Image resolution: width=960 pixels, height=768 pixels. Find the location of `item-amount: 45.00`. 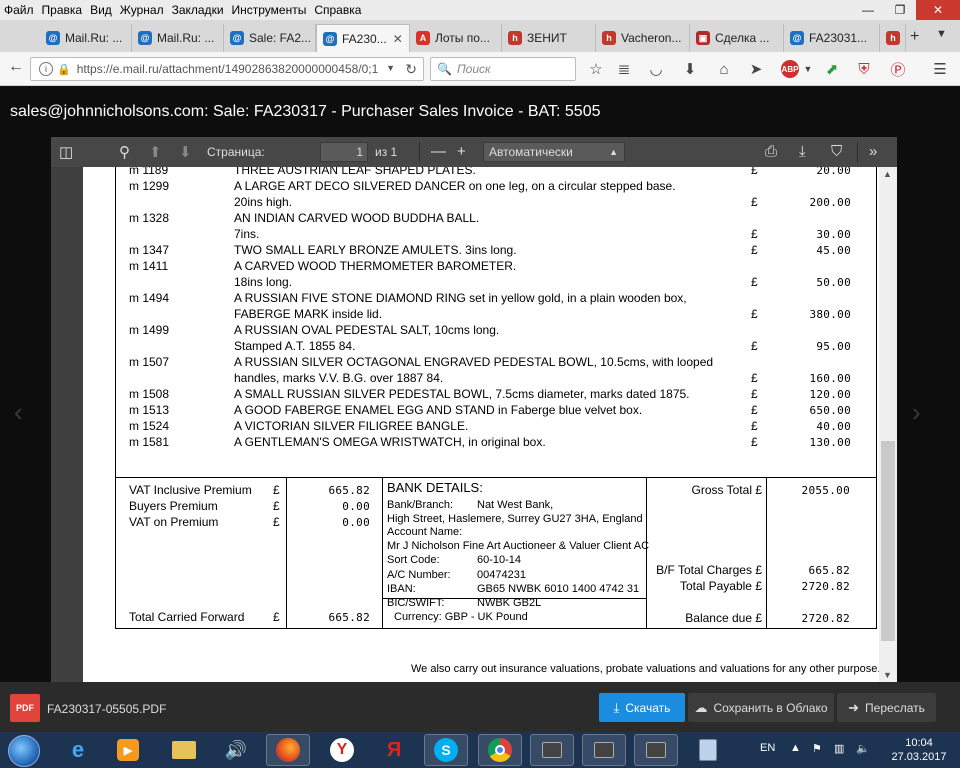

item-amount: 45.00 is located at coordinates (833, 250).